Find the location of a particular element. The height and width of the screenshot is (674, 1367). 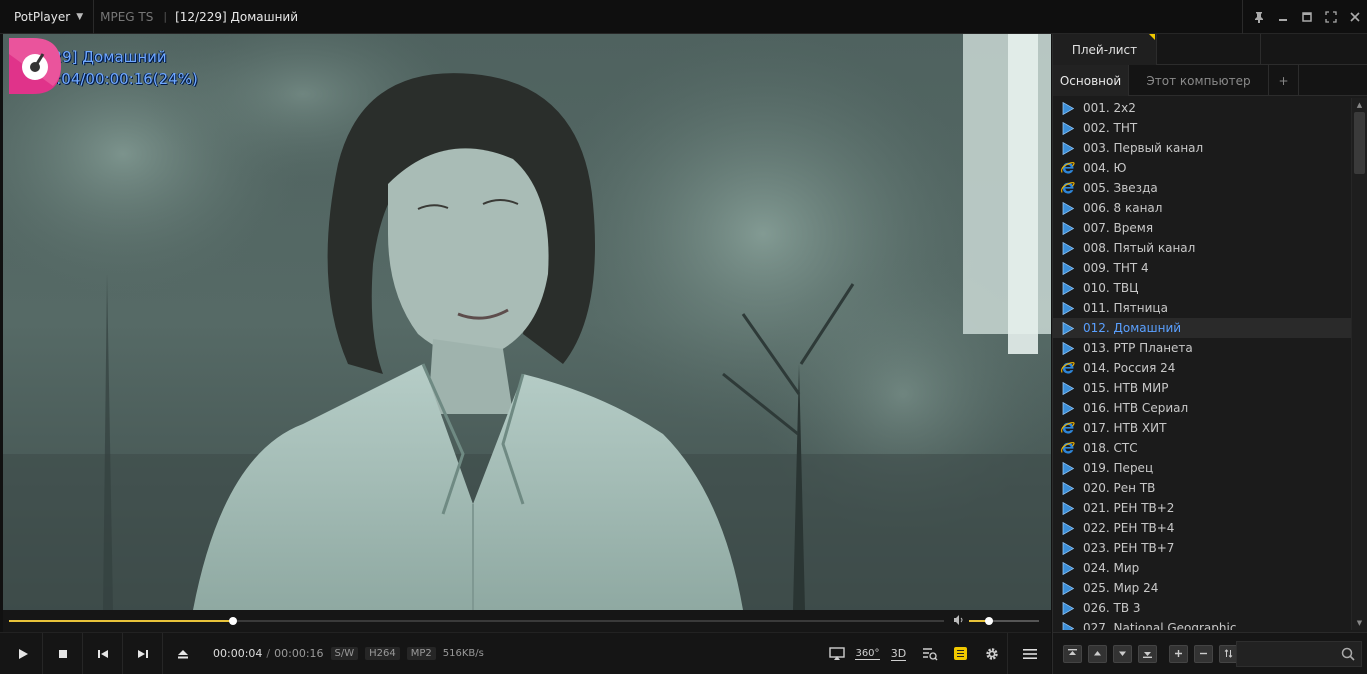

playlist-toggle-icon is located at coordinates (960, 653).